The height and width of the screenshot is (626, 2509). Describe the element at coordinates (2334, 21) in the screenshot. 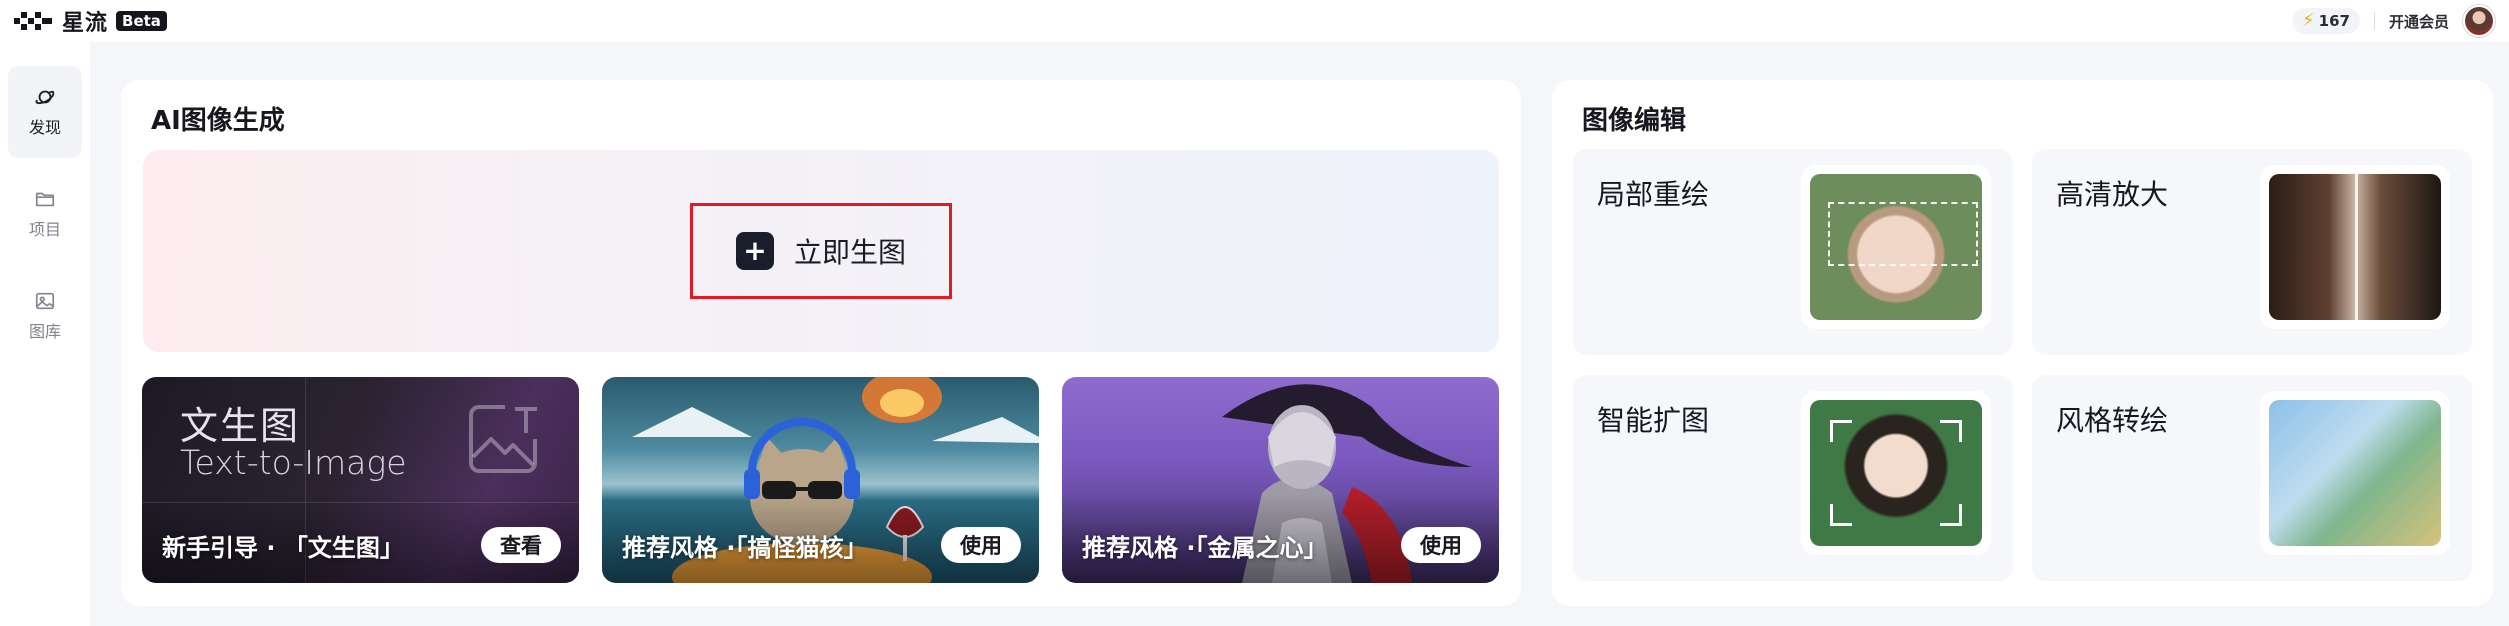

I see `credits-count: 167` at that location.